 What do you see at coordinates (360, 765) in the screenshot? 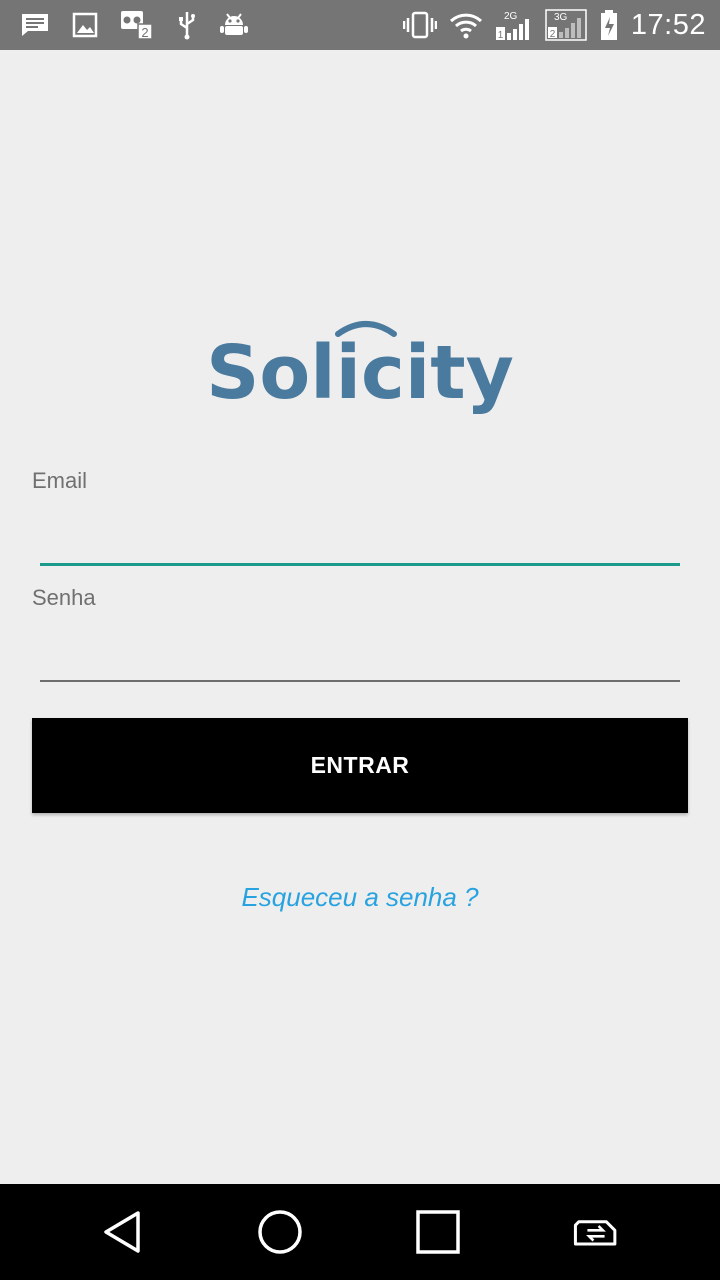
I see `login-button: ENTRAR` at bounding box center [360, 765].